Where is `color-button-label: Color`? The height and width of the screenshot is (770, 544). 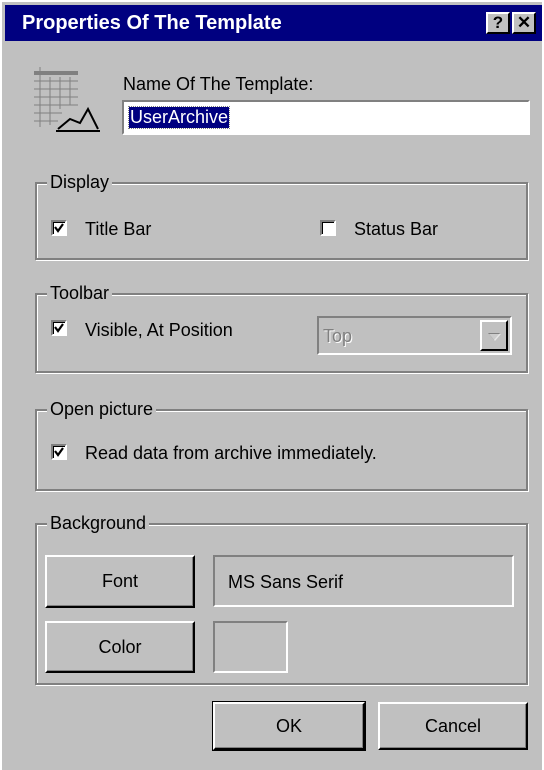
color-button-label: Color is located at coordinates (120, 647).